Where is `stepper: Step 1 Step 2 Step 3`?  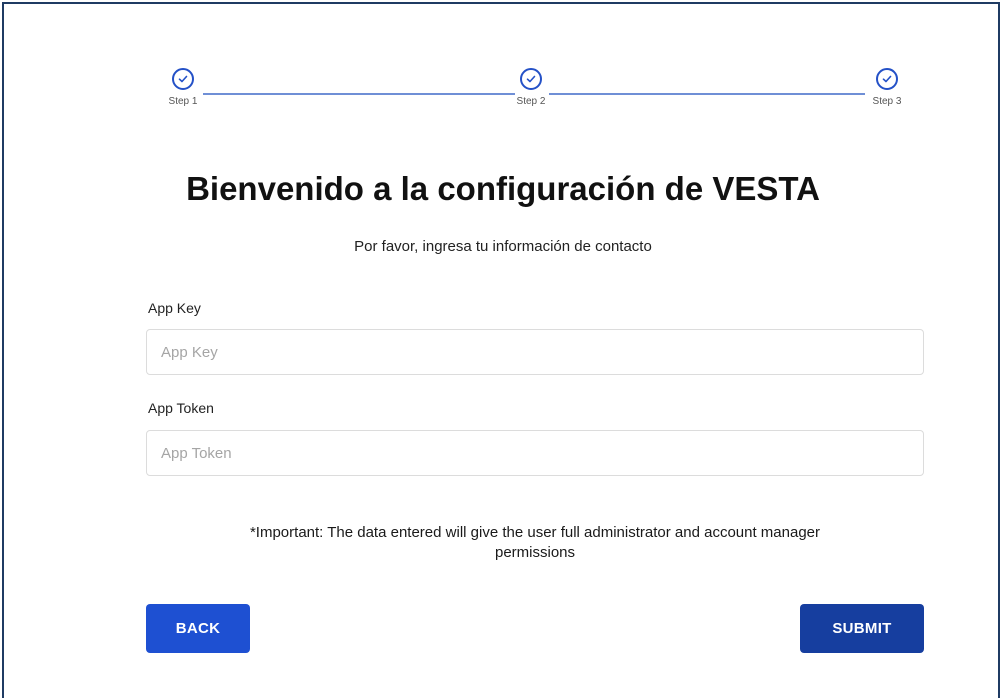 stepper: Step 1 Step 2 Step 3 is located at coordinates (537, 98).